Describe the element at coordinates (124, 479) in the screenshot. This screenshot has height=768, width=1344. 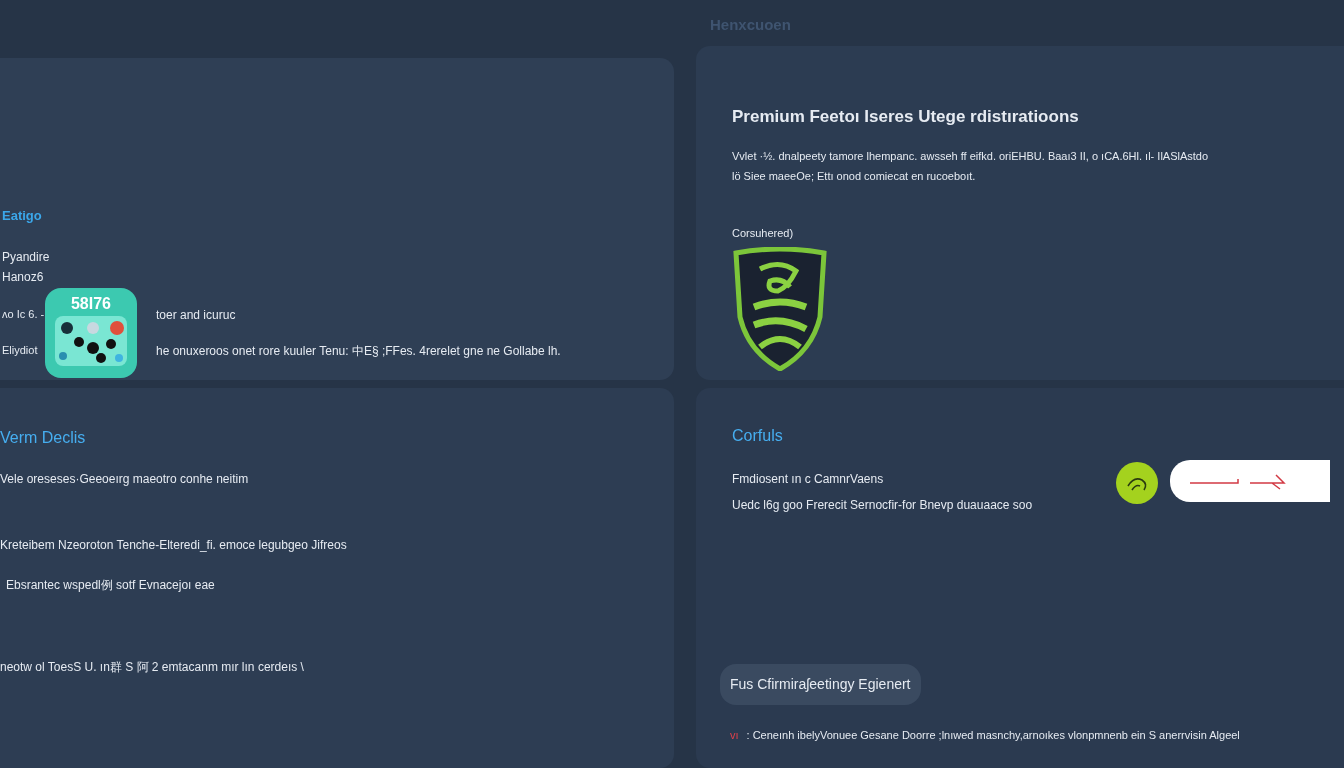
I see `terms-line: Vele oreseses·Geeoeırg maeotro conhe neitim` at that location.